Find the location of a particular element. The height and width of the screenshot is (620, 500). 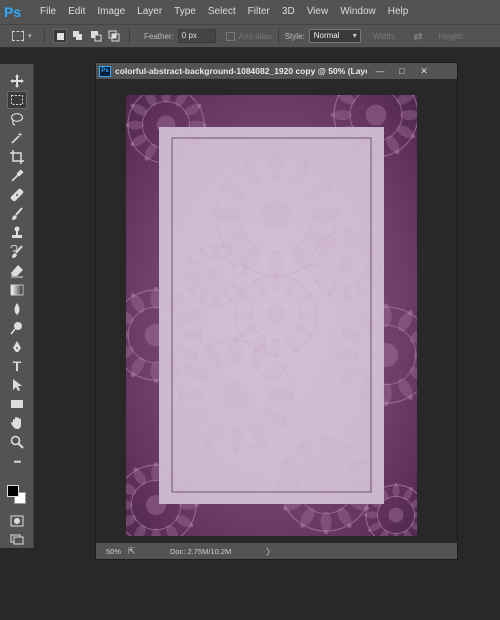

intersect-selection-button is located at coordinates (114, 36).